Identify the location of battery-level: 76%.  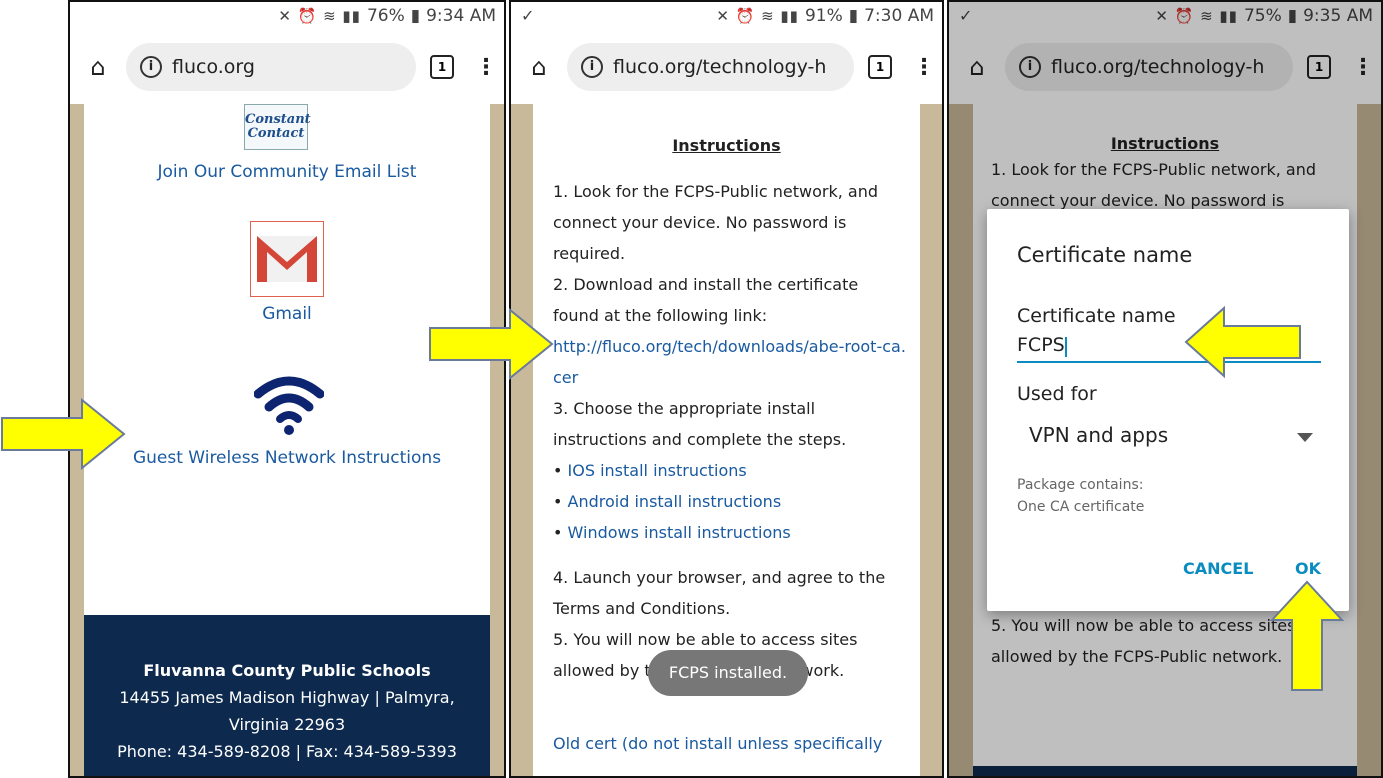
(385, 16).